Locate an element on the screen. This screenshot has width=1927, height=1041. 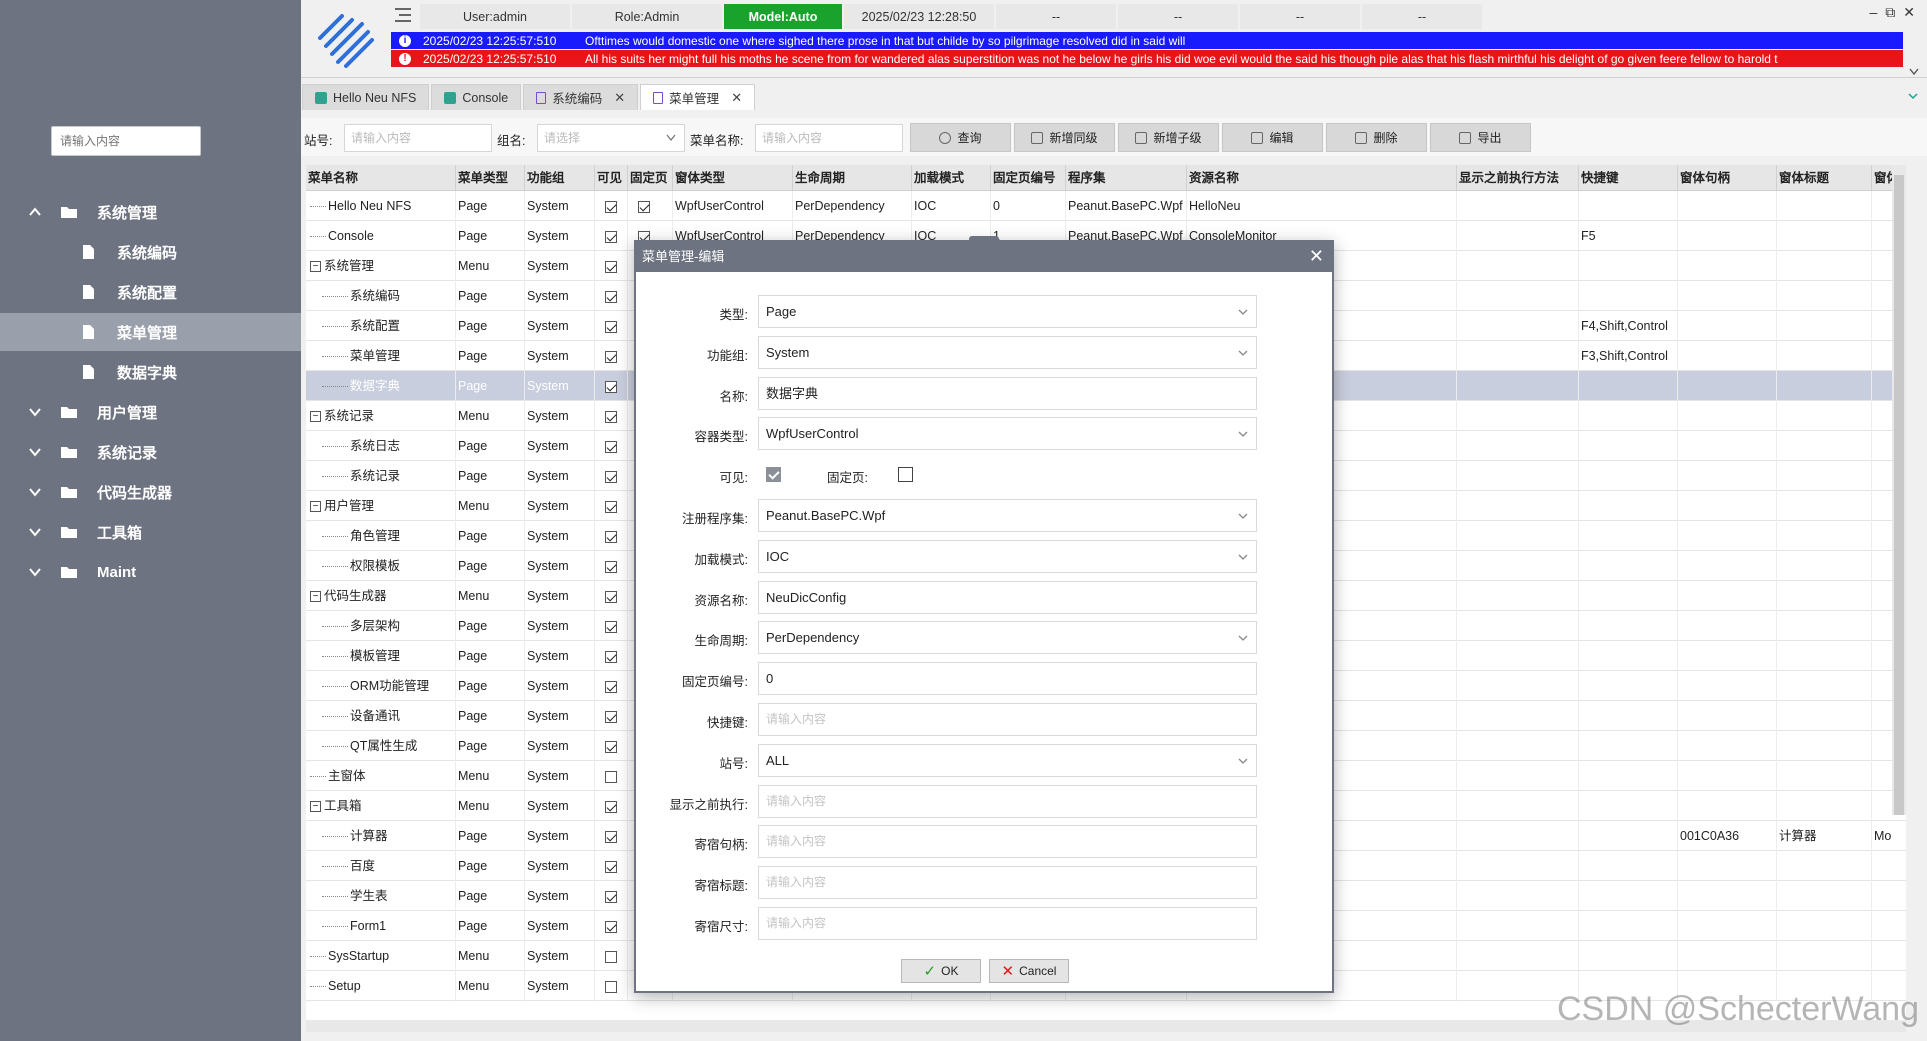
sidebar-item: 系统管理 is located at coordinates (150, 212).